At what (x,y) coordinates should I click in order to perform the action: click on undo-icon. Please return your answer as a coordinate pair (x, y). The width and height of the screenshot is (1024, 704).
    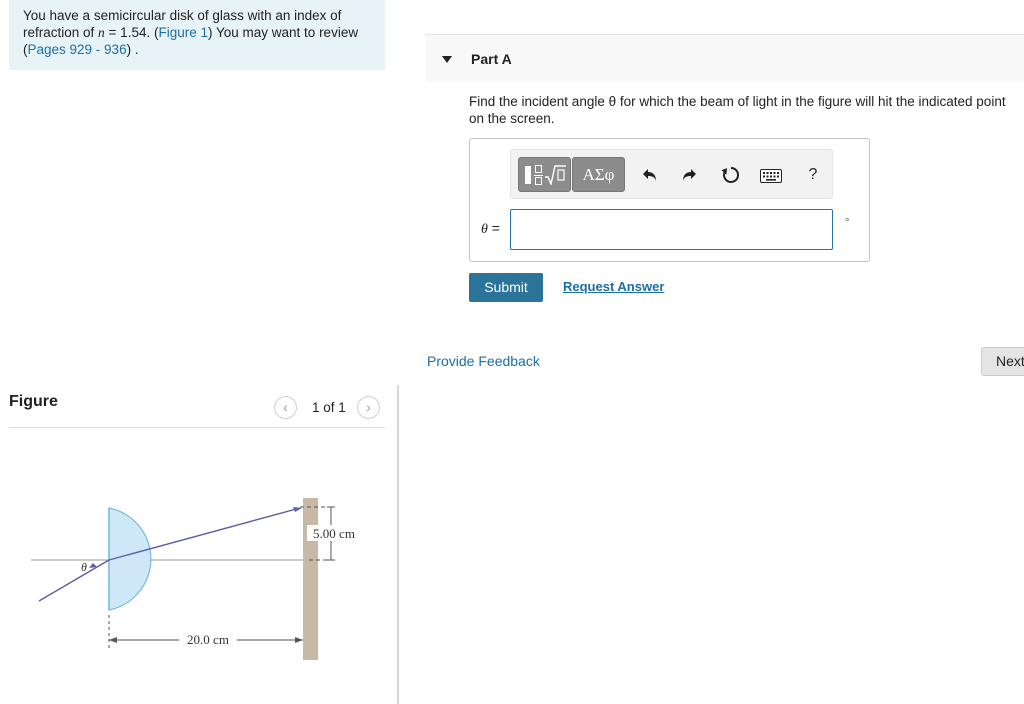
    Looking at the image, I should click on (649, 175).